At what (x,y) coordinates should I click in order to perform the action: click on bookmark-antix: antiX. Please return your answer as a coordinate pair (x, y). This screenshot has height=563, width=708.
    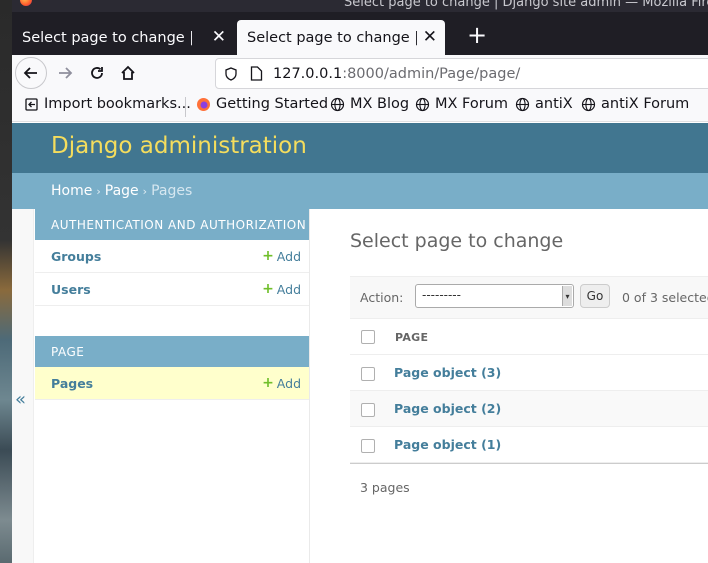
    Looking at the image, I should click on (544, 104).